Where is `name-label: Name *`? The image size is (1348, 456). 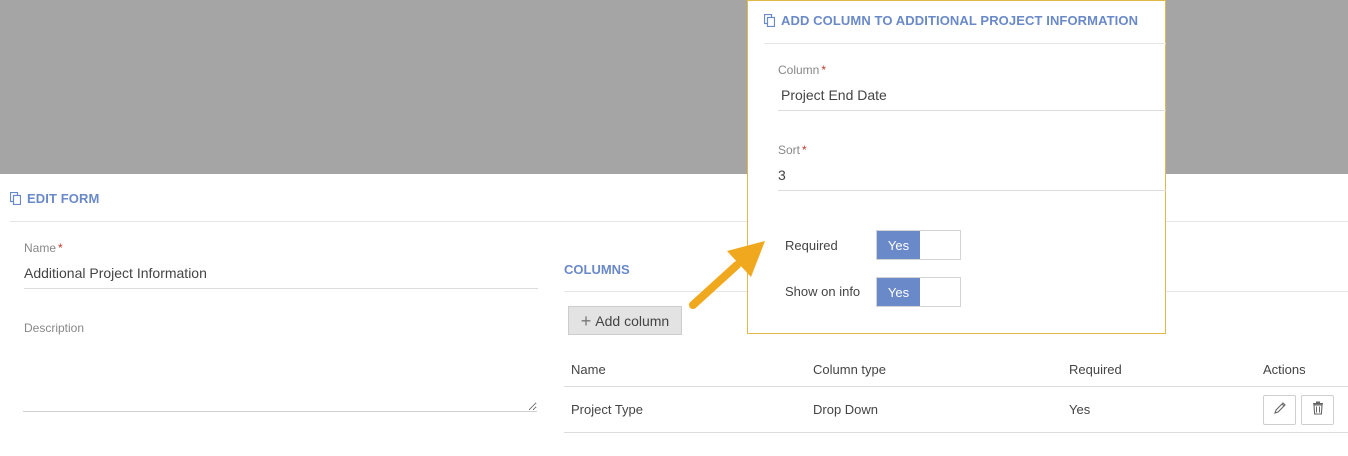
name-label: Name * is located at coordinates (43, 248).